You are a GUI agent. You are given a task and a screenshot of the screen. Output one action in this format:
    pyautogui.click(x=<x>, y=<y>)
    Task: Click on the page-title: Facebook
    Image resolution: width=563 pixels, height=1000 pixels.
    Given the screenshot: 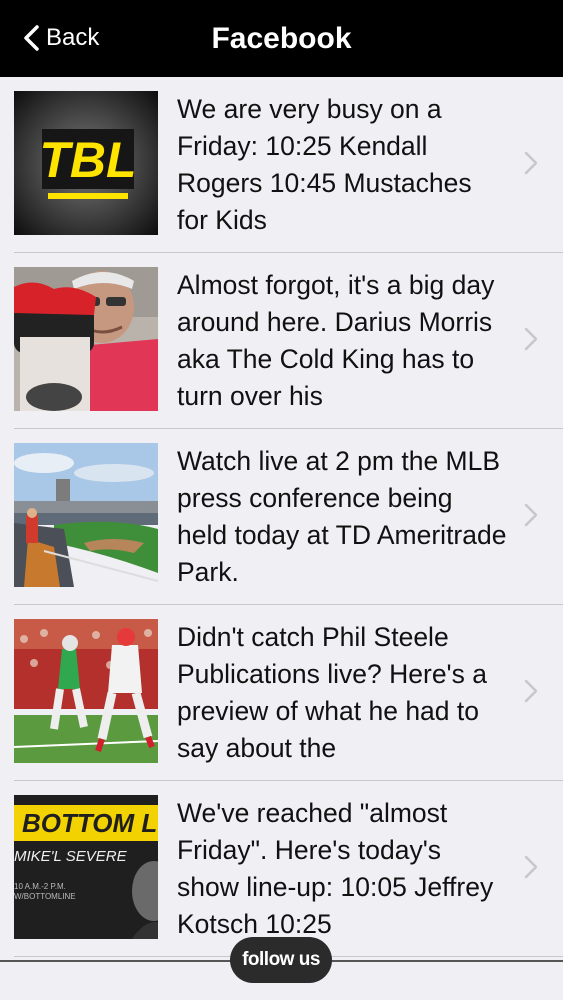 What is the action you would take?
    pyautogui.click(x=281, y=38)
    